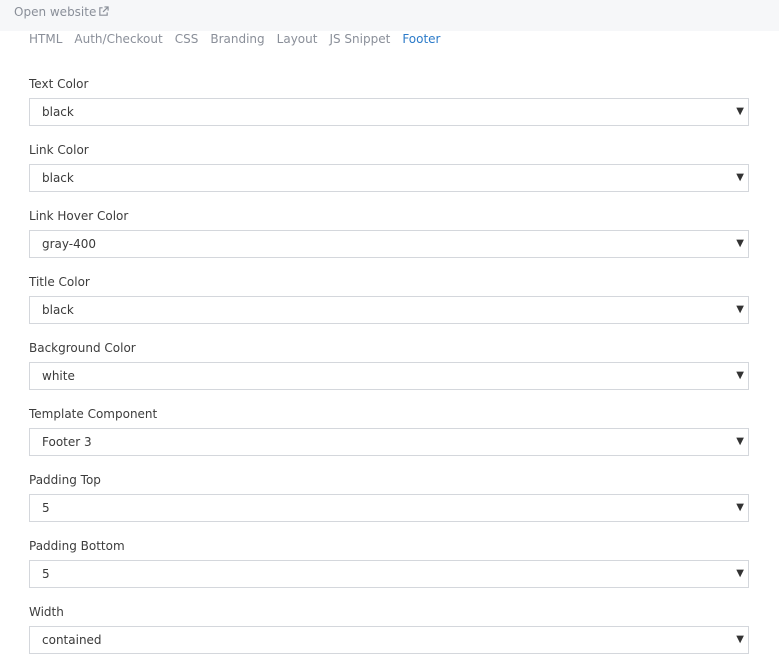 This screenshot has width=779, height=671. I want to click on width-field: Width contained ▼, so click(389, 638).